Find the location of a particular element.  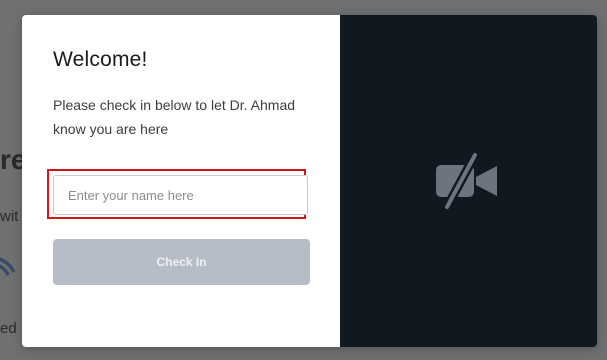

video-off-icon is located at coordinates (466, 181).